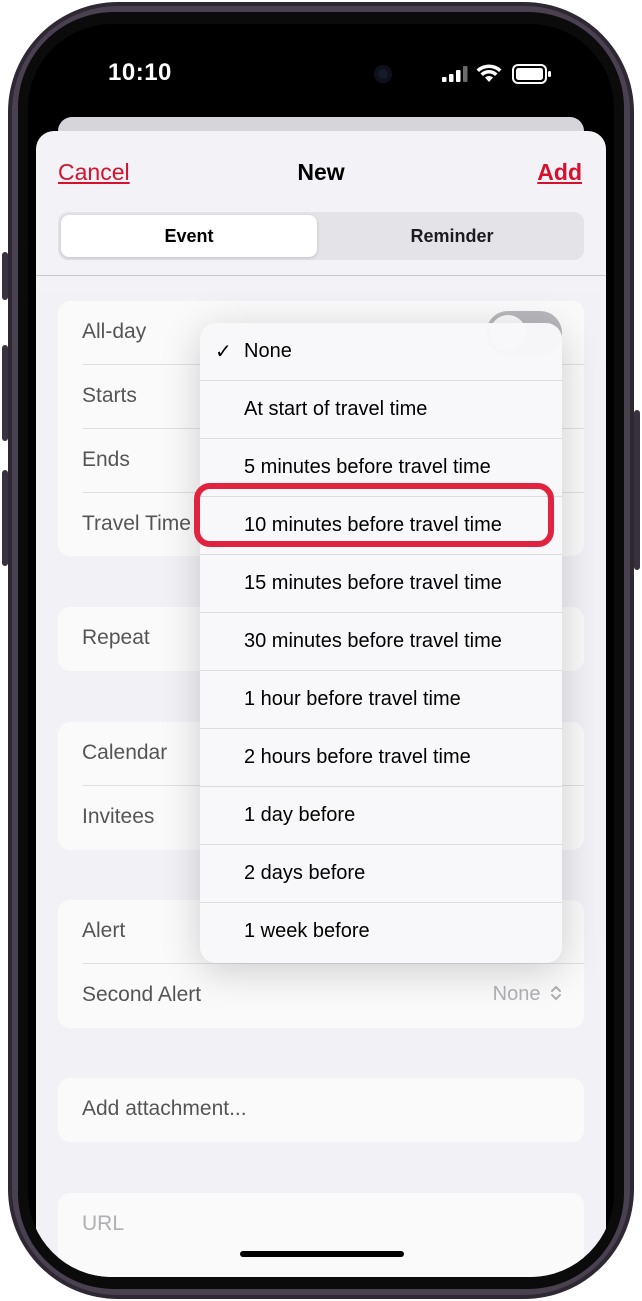  Describe the element at coordinates (455, 74) in the screenshot. I see `cellular-signal-icon` at that location.